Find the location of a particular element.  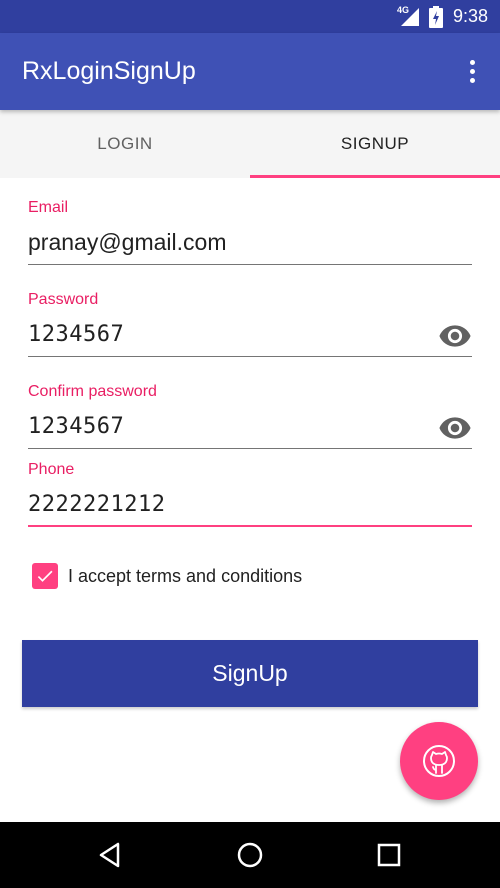

status-time: 9:38 is located at coordinates (470, 16).